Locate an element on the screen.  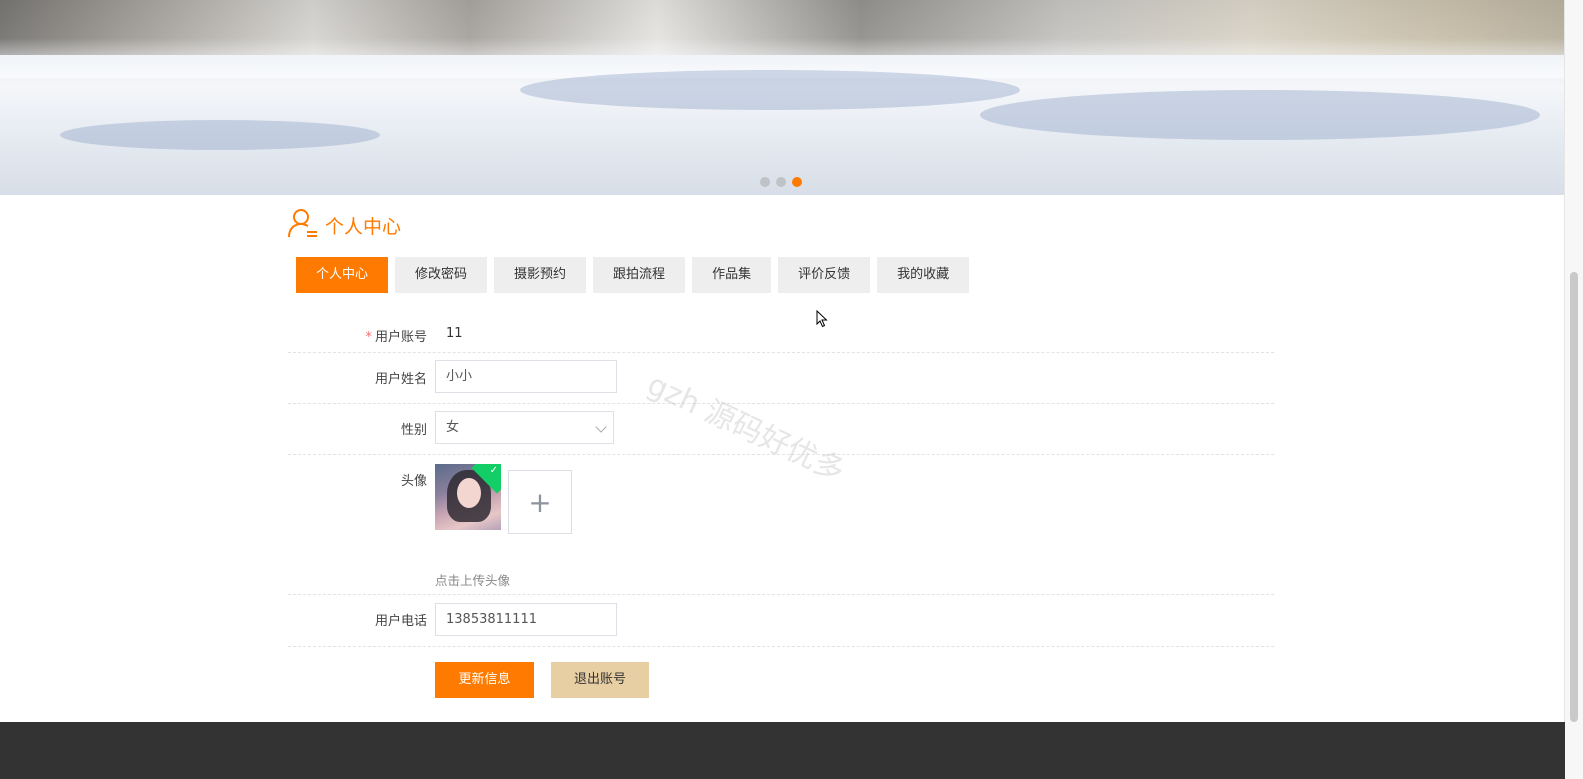
name-input: 小小 is located at coordinates (526, 376).